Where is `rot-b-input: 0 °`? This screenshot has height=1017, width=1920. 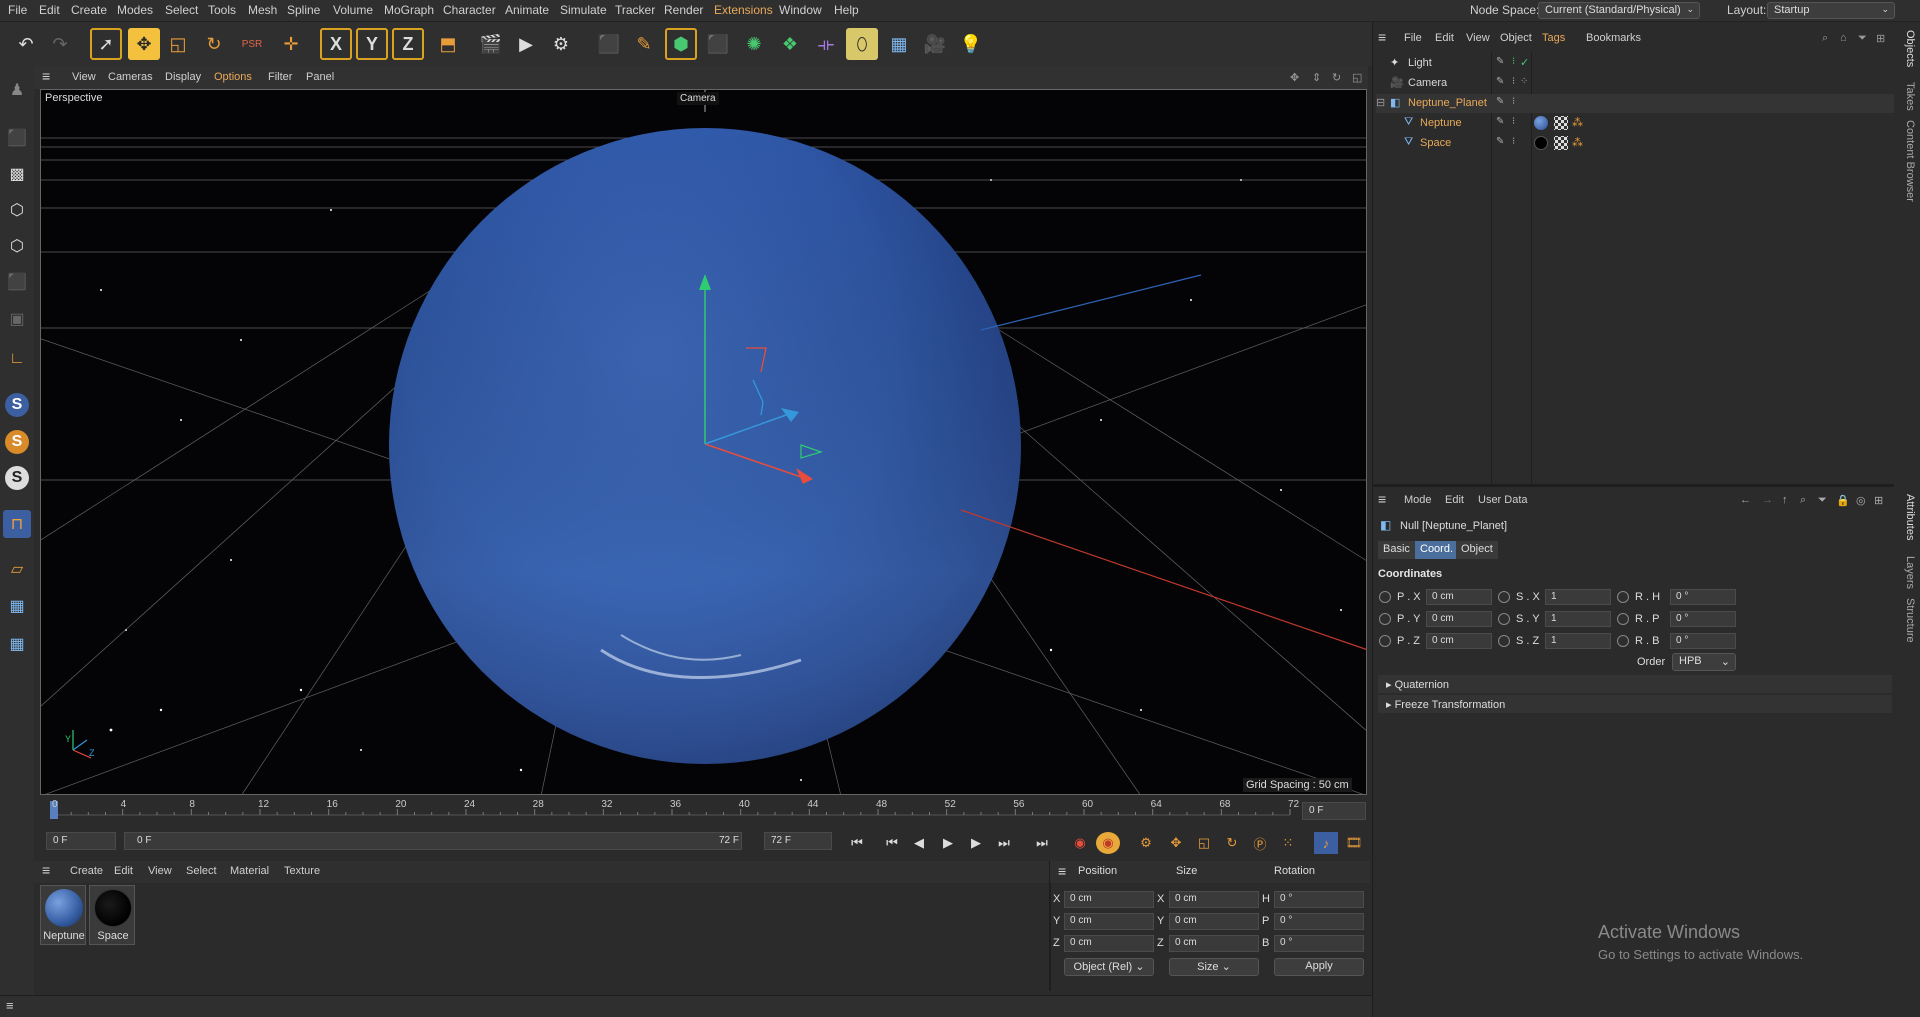 rot-b-input: 0 ° is located at coordinates (1703, 641).